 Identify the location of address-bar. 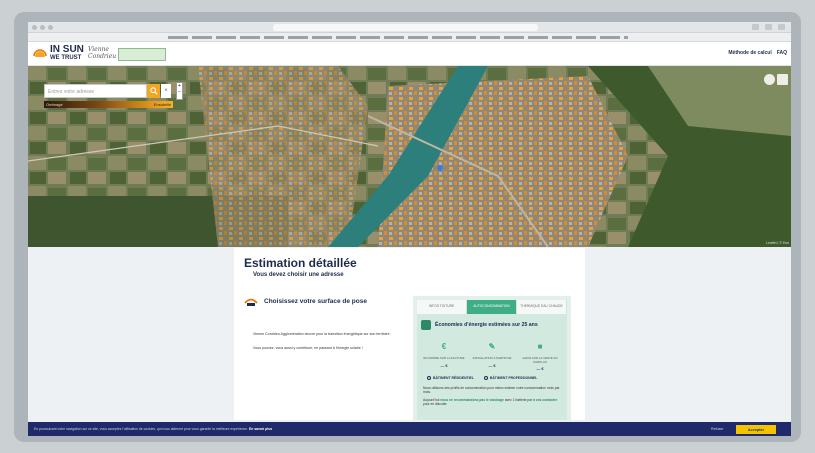
(405, 27).